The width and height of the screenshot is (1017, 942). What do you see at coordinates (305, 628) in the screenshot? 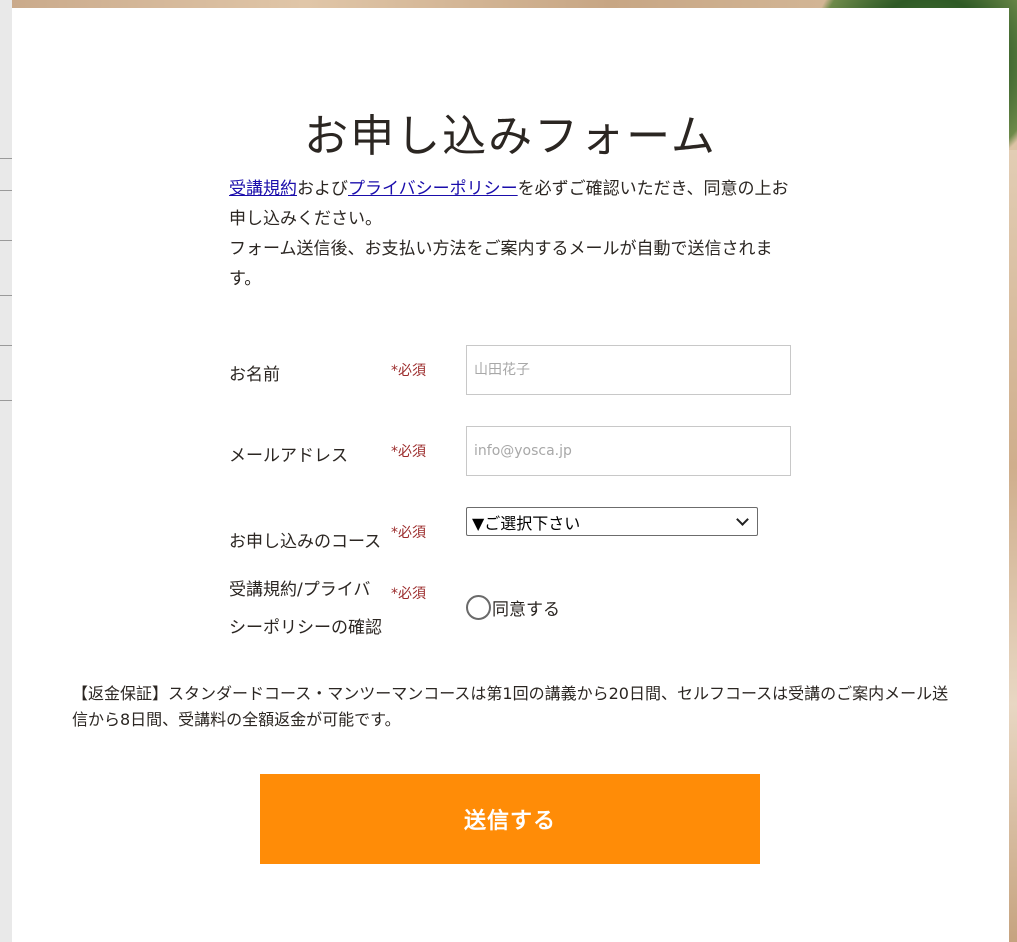
I see `agree-label-line2: シーポリシーの確認` at bounding box center [305, 628].